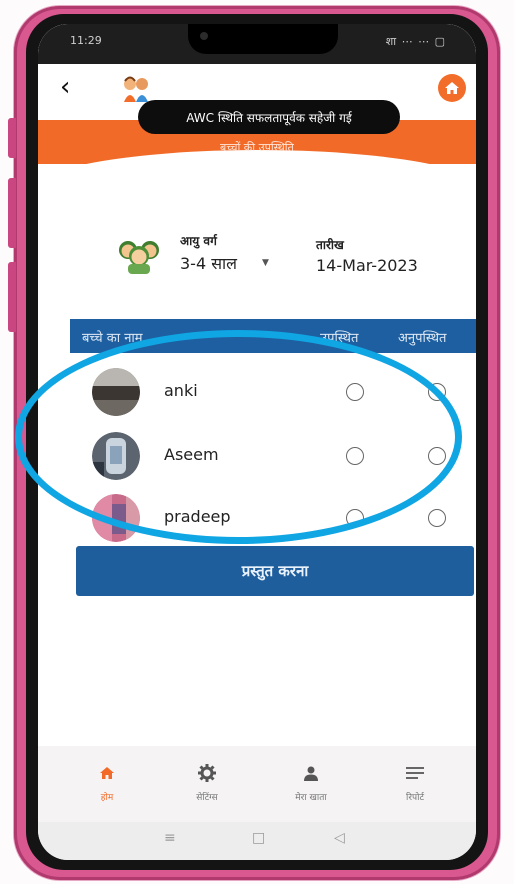  Describe the element at coordinates (86, 40) in the screenshot. I see `status-time: 11:29` at that location.